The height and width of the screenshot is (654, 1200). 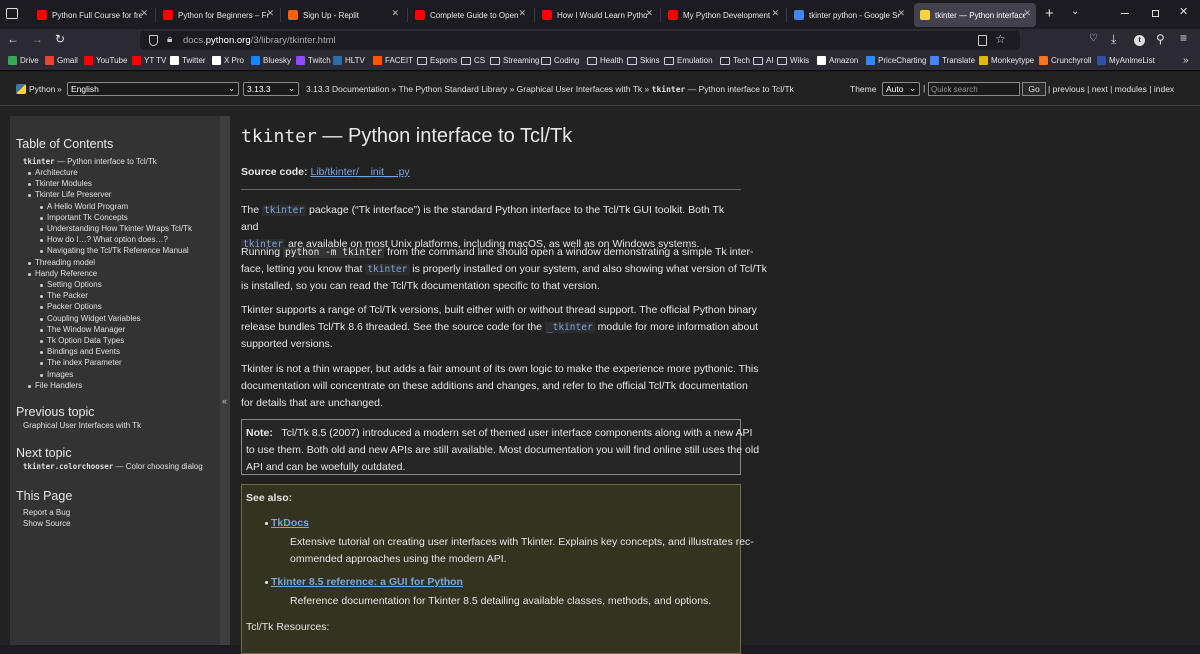 I want to click on new-tab-button: +, so click(x=1049, y=13).